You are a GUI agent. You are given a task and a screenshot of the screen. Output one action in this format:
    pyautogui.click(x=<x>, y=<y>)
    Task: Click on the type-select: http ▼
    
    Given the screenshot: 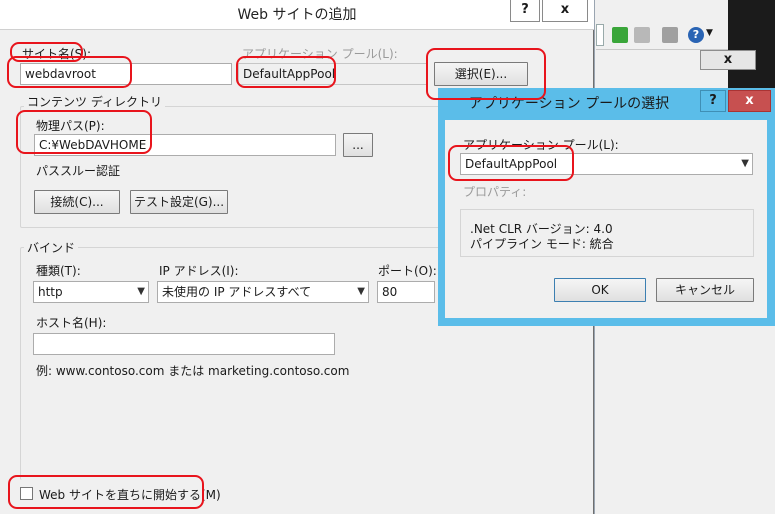 What is the action you would take?
    pyautogui.click(x=91, y=292)
    